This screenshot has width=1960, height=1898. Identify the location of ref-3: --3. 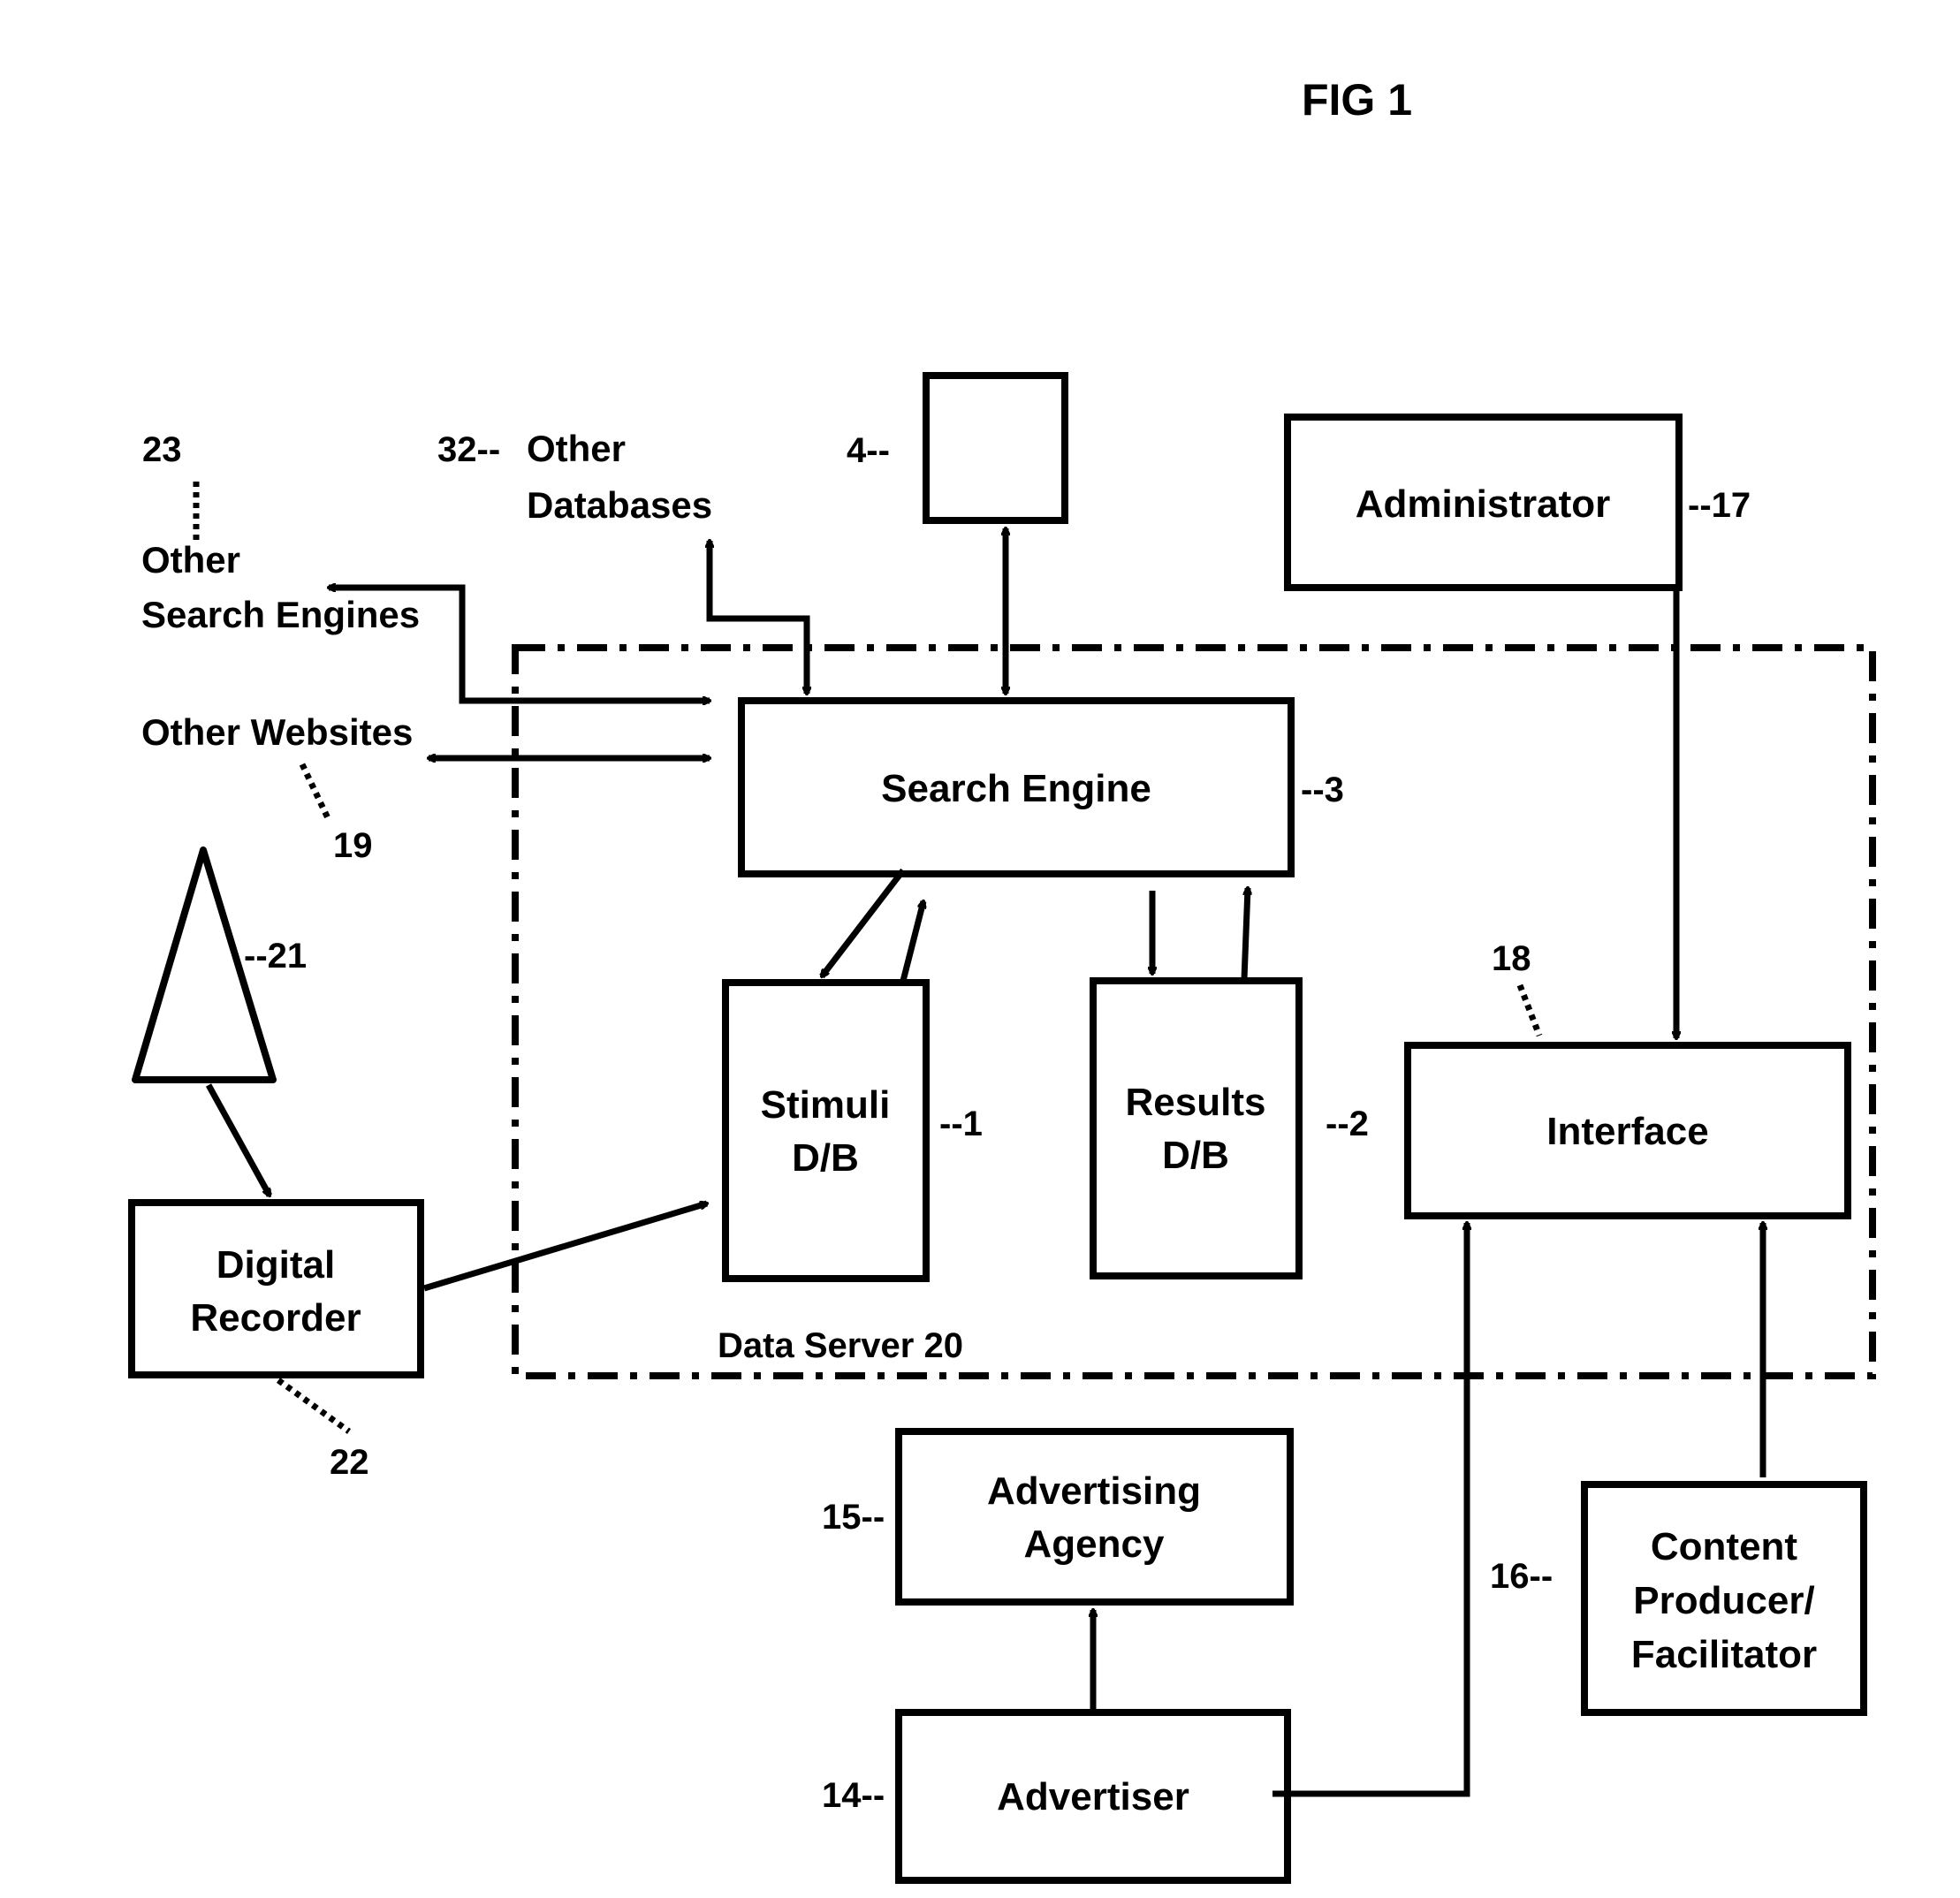
(1322, 790).